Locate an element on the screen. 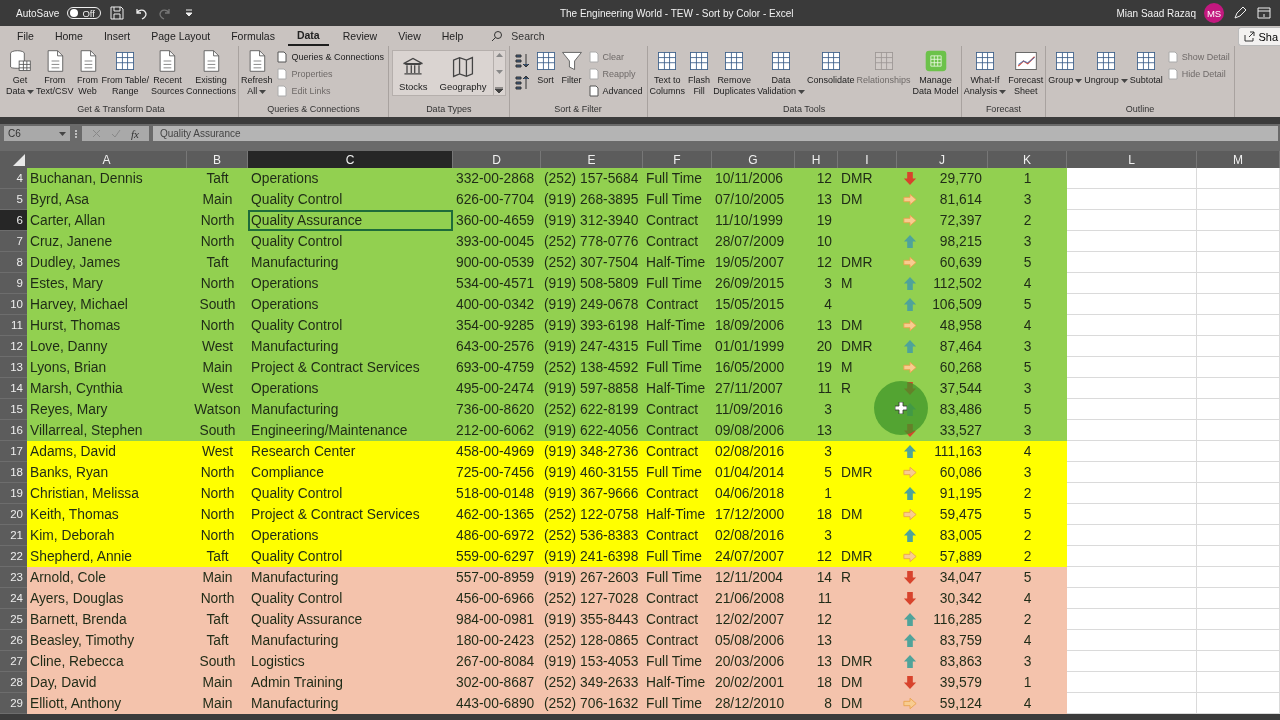  user-avatar: MS is located at coordinates (1214, 13).